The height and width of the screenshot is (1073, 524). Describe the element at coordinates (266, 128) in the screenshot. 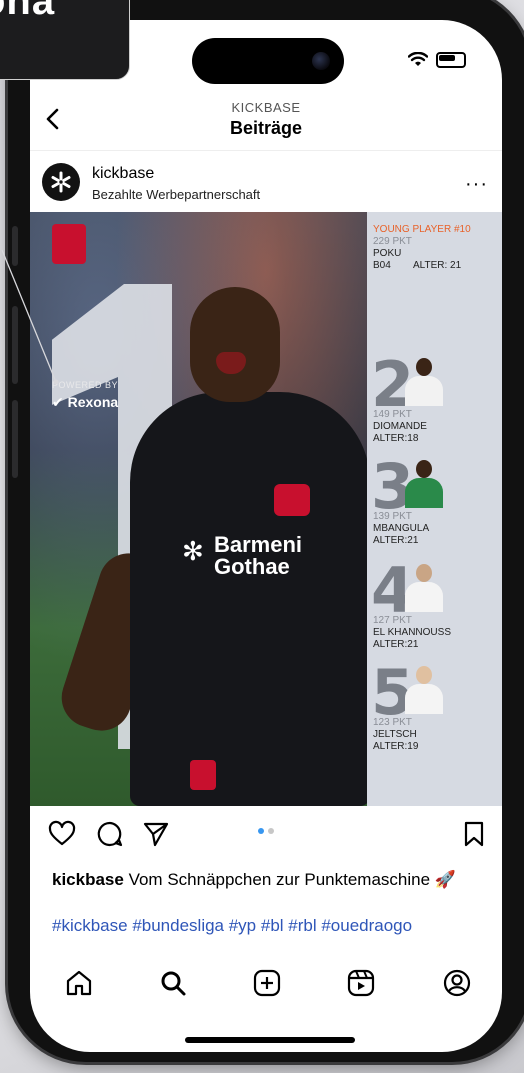

I see `header-title: Beiträge` at that location.